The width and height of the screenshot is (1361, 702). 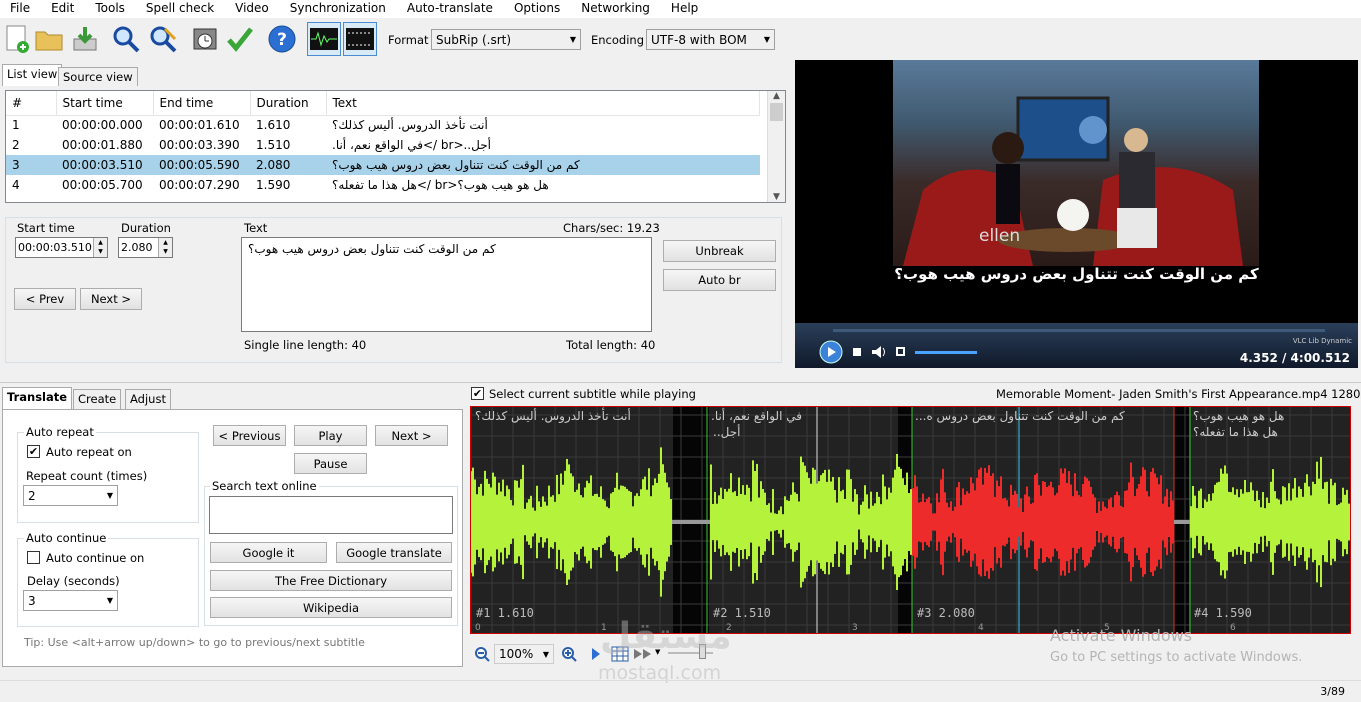 I want to click on cell-start: 00:00:00.000, so click(x=102, y=125).